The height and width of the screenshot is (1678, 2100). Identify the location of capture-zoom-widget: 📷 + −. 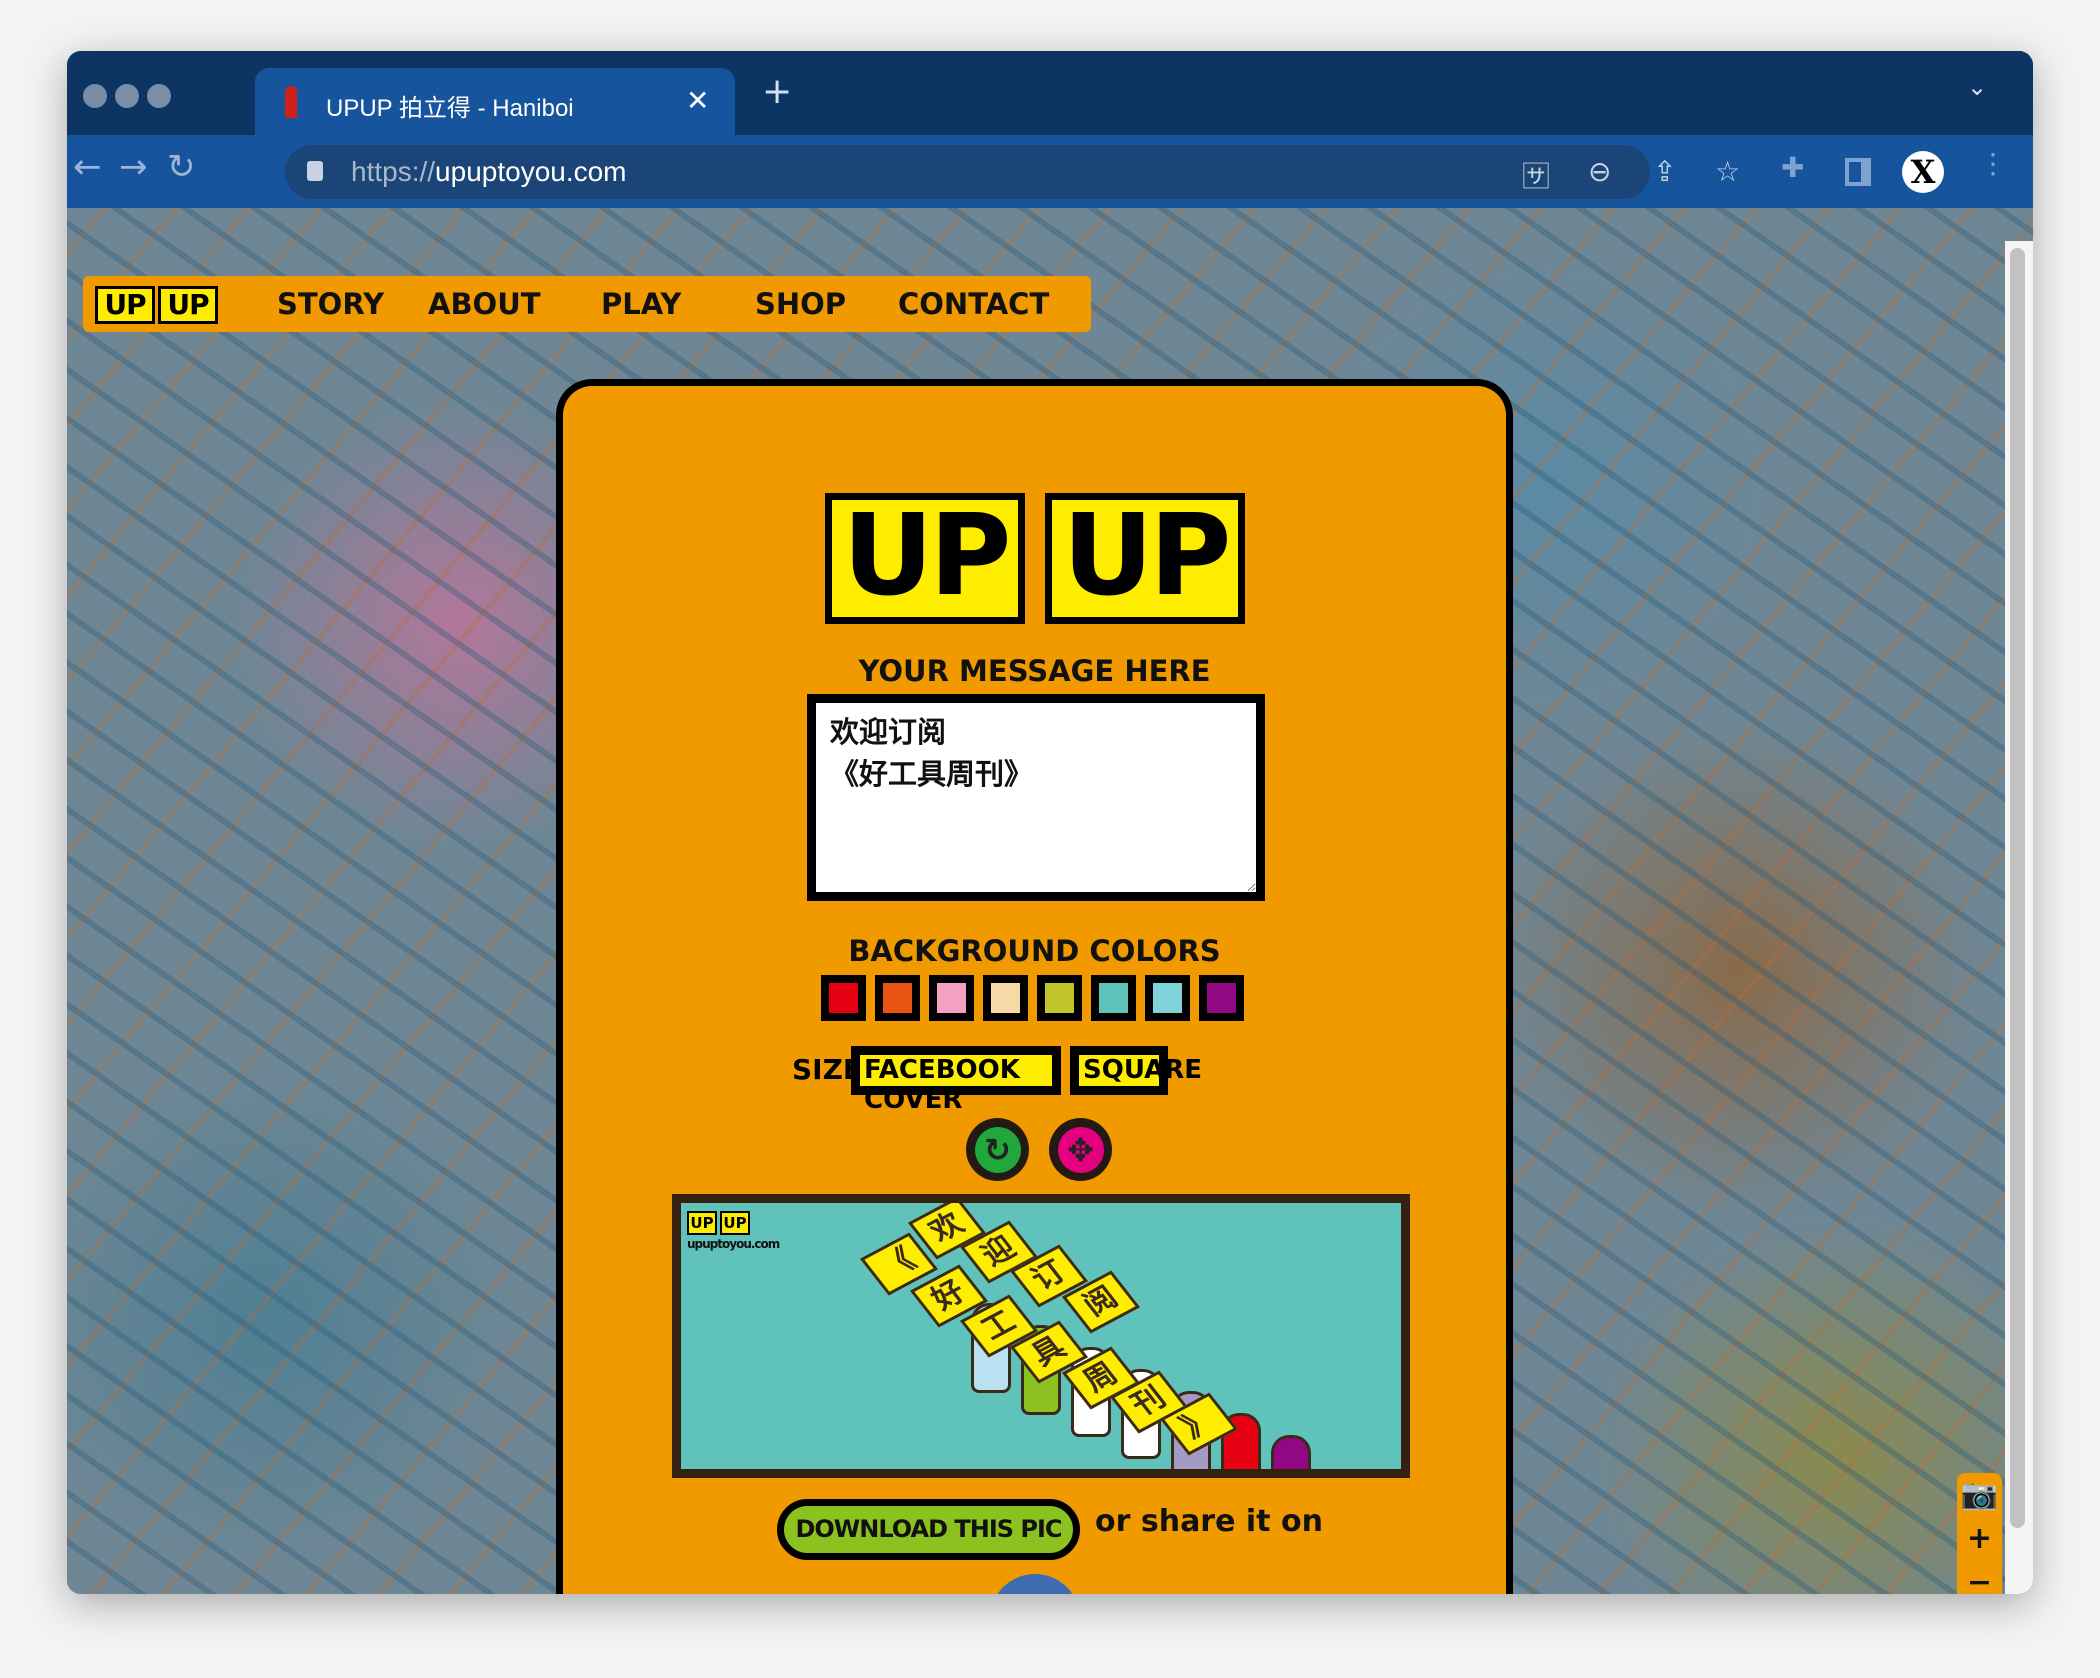
(1979, 1533).